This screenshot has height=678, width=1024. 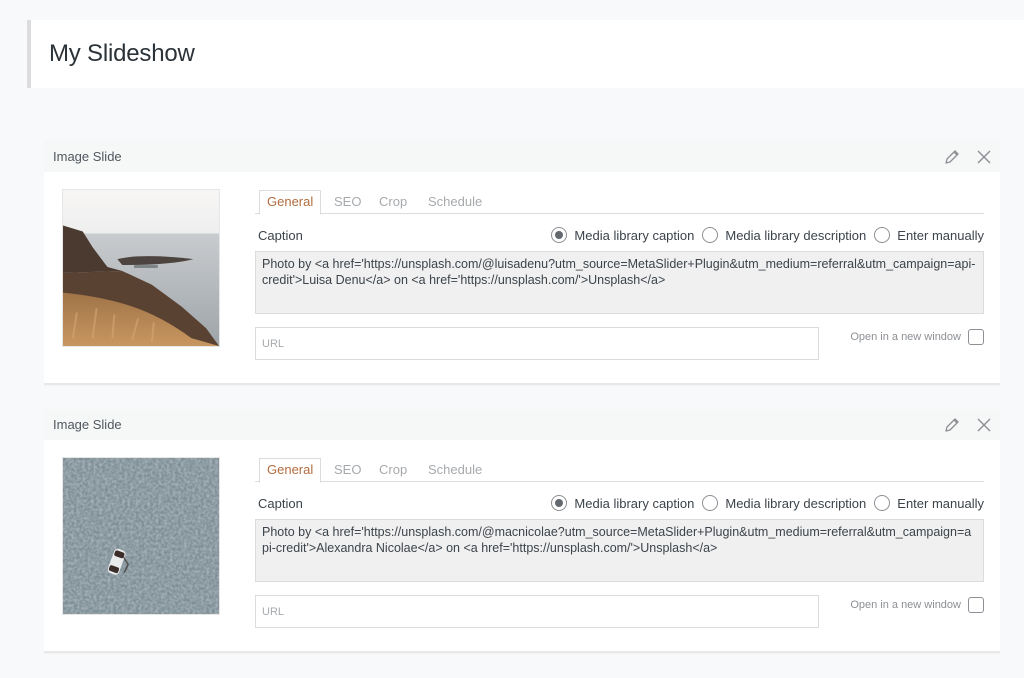 What do you see at coordinates (525, 54) in the screenshot?
I see `page-title-bar: My Slideshow` at bounding box center [525, 54].